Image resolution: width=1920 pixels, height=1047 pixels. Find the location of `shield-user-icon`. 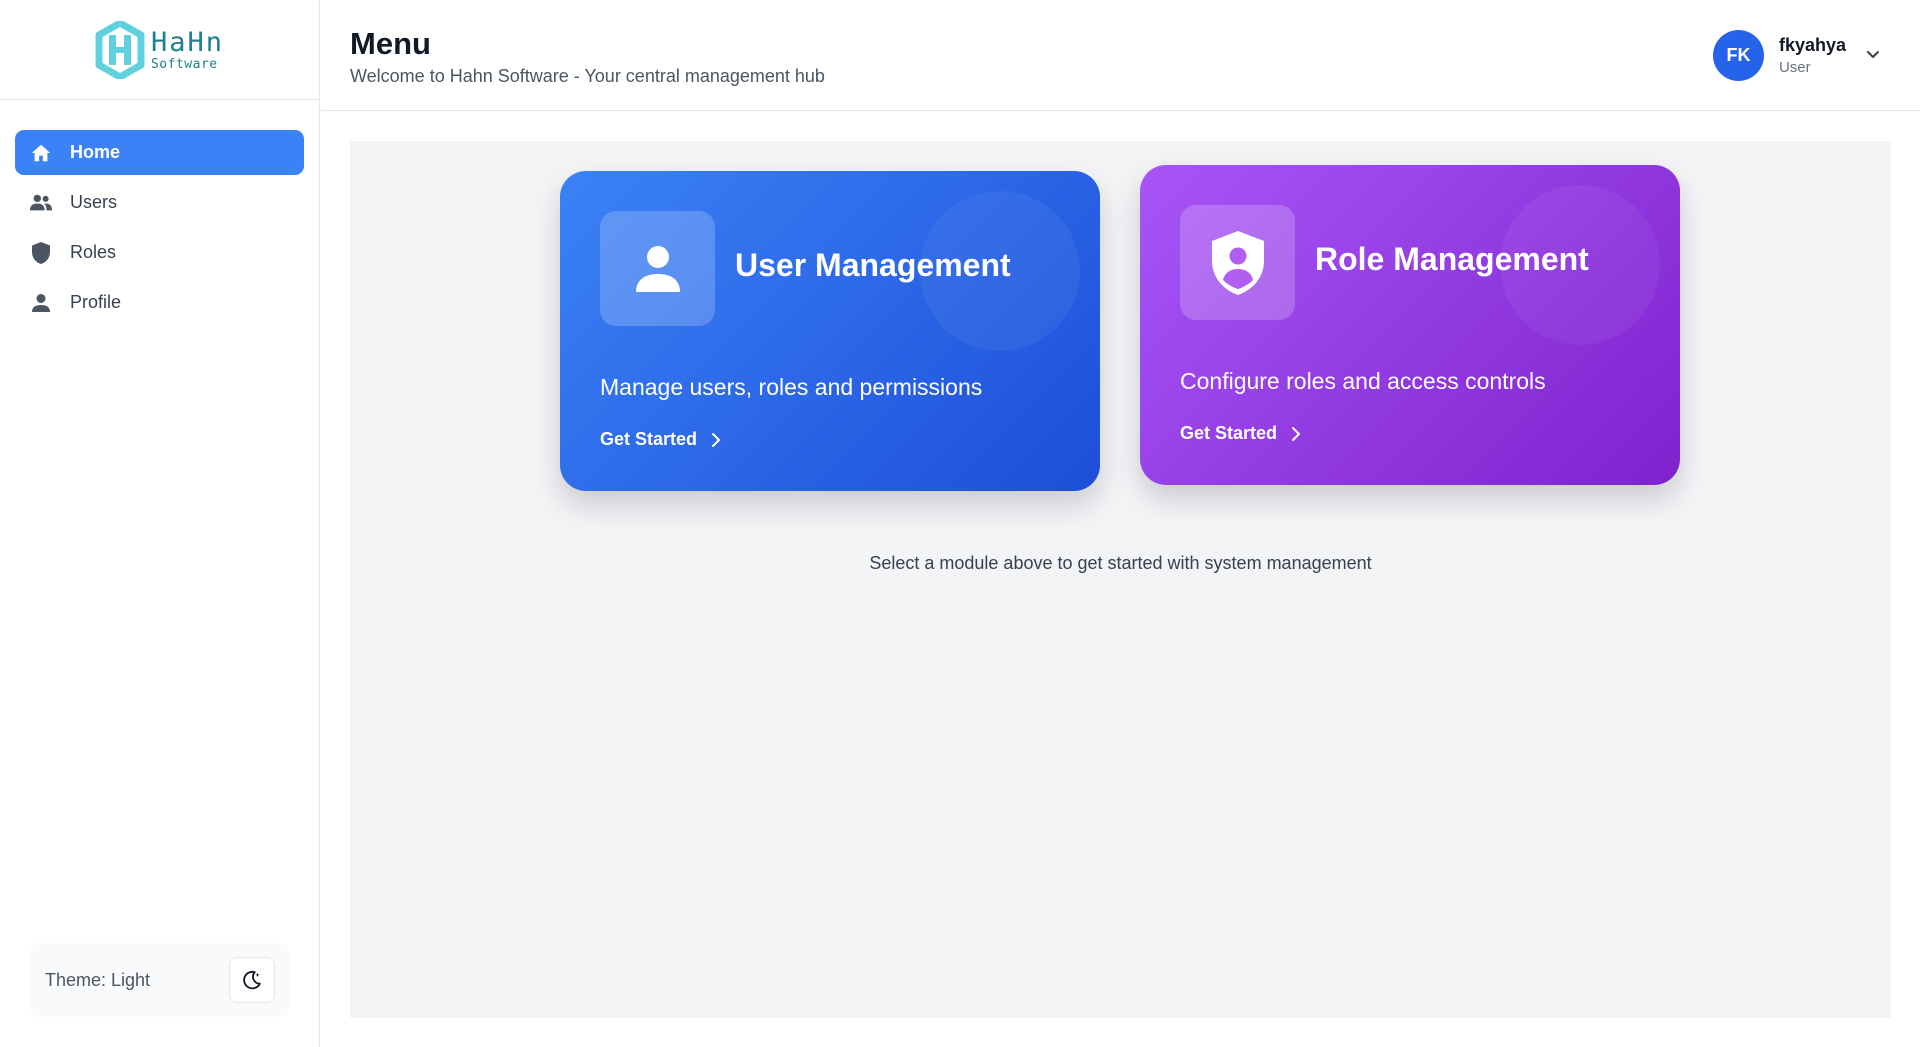

shield-user-icon is located at coordinates (1237, 262).